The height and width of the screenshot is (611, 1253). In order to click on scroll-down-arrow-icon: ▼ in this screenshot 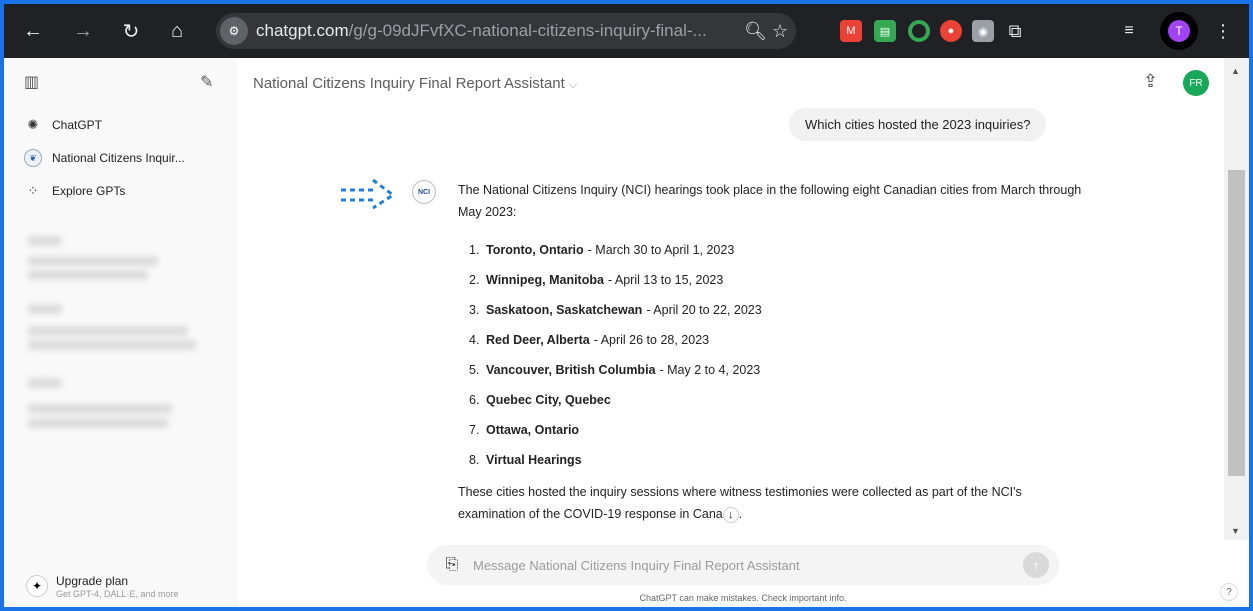, I will do `click(1235, 531)`.